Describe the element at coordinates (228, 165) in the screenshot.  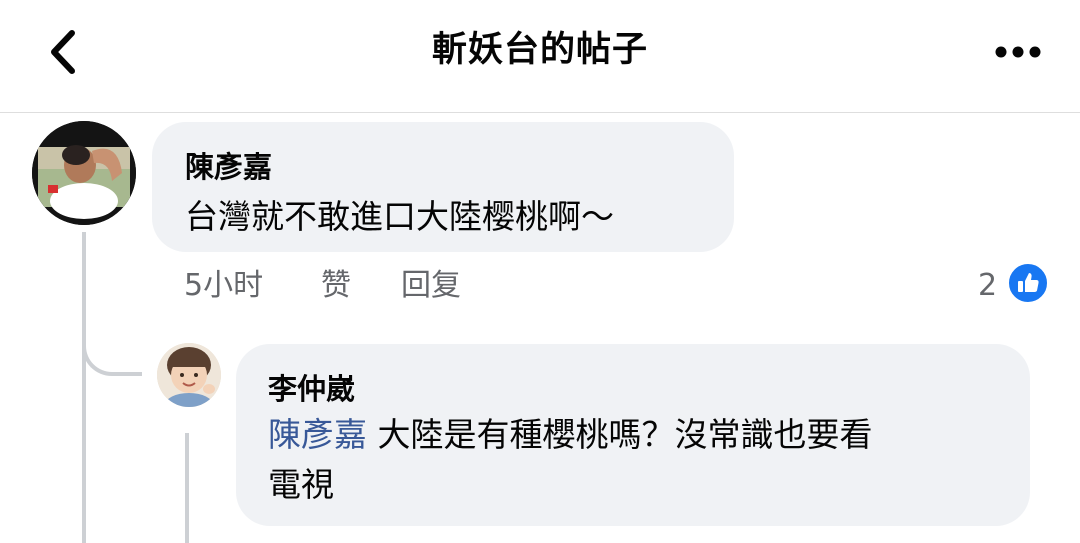
I see `comment-author: 陳彥嘉` at that location.